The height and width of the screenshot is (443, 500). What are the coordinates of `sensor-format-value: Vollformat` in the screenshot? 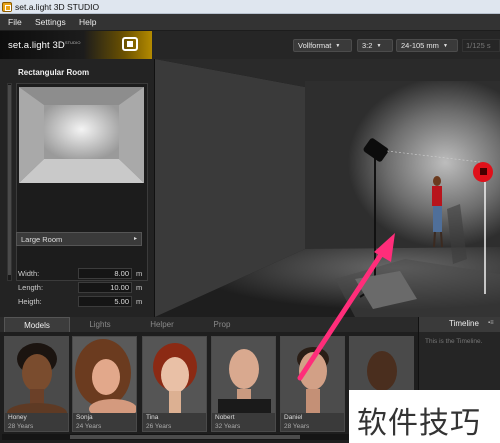 It's located at (315, 45).